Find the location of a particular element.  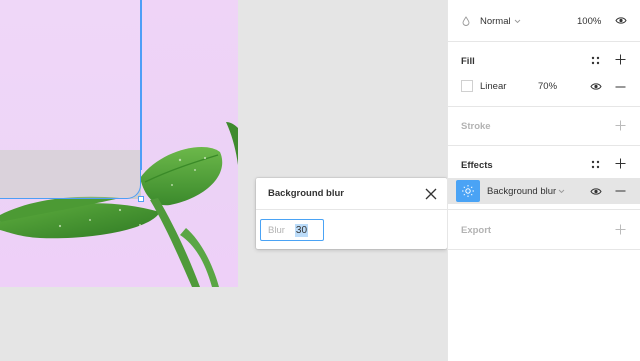

effect-settings-button is located at coordinates (468, 191).